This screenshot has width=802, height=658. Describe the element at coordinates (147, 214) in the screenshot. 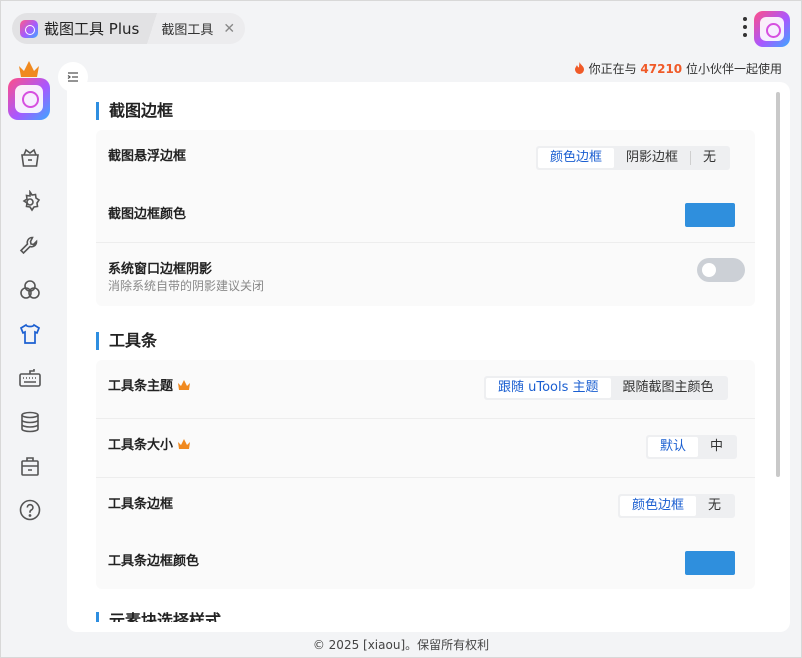

I see `border-color-label: 截图边框颜色` at that location.